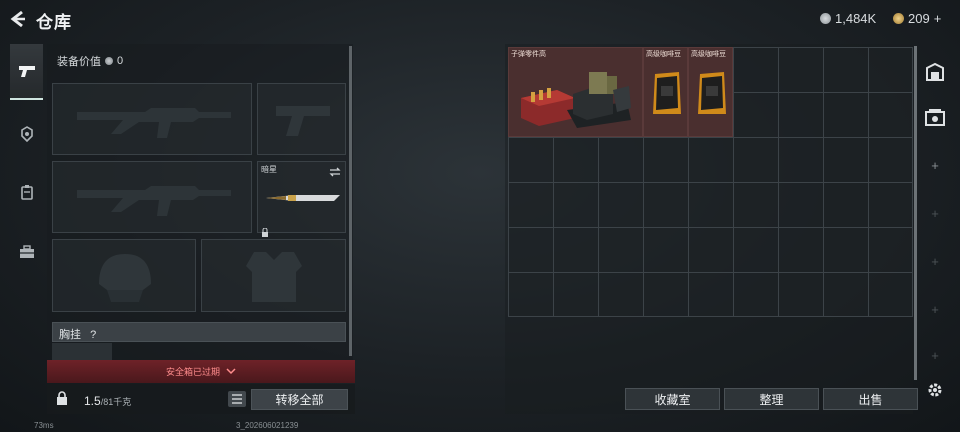  Describe the element at coordinates (199, 332) in the screenshot. I see `chest-rig-slot: 胸挂 ?` at that location.